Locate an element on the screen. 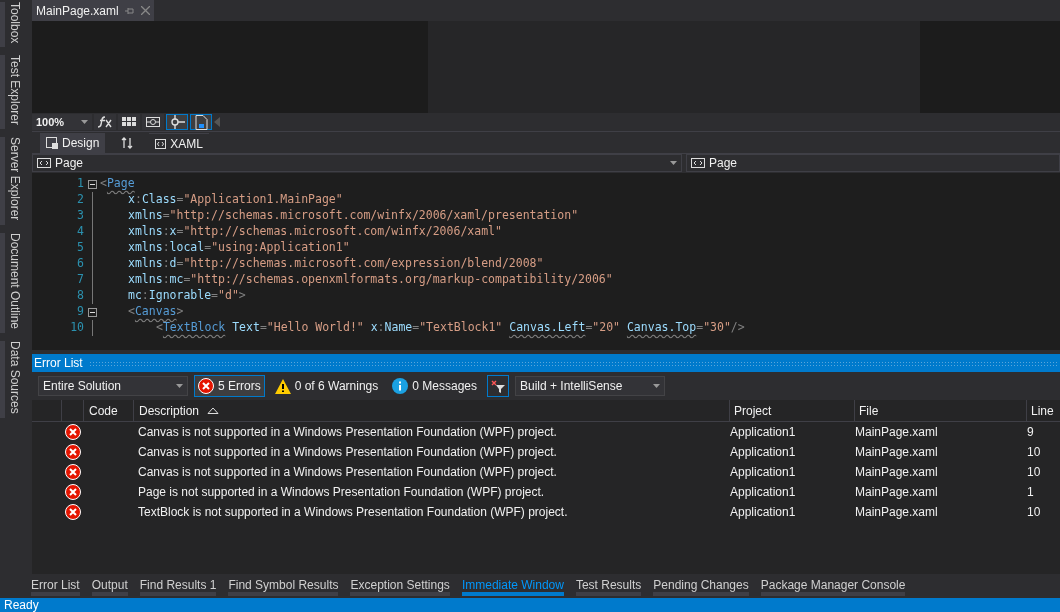  error-description: Page is not supported in a Windows Presentation Foundation (WPF) project. is located at coordinates (341, 492).